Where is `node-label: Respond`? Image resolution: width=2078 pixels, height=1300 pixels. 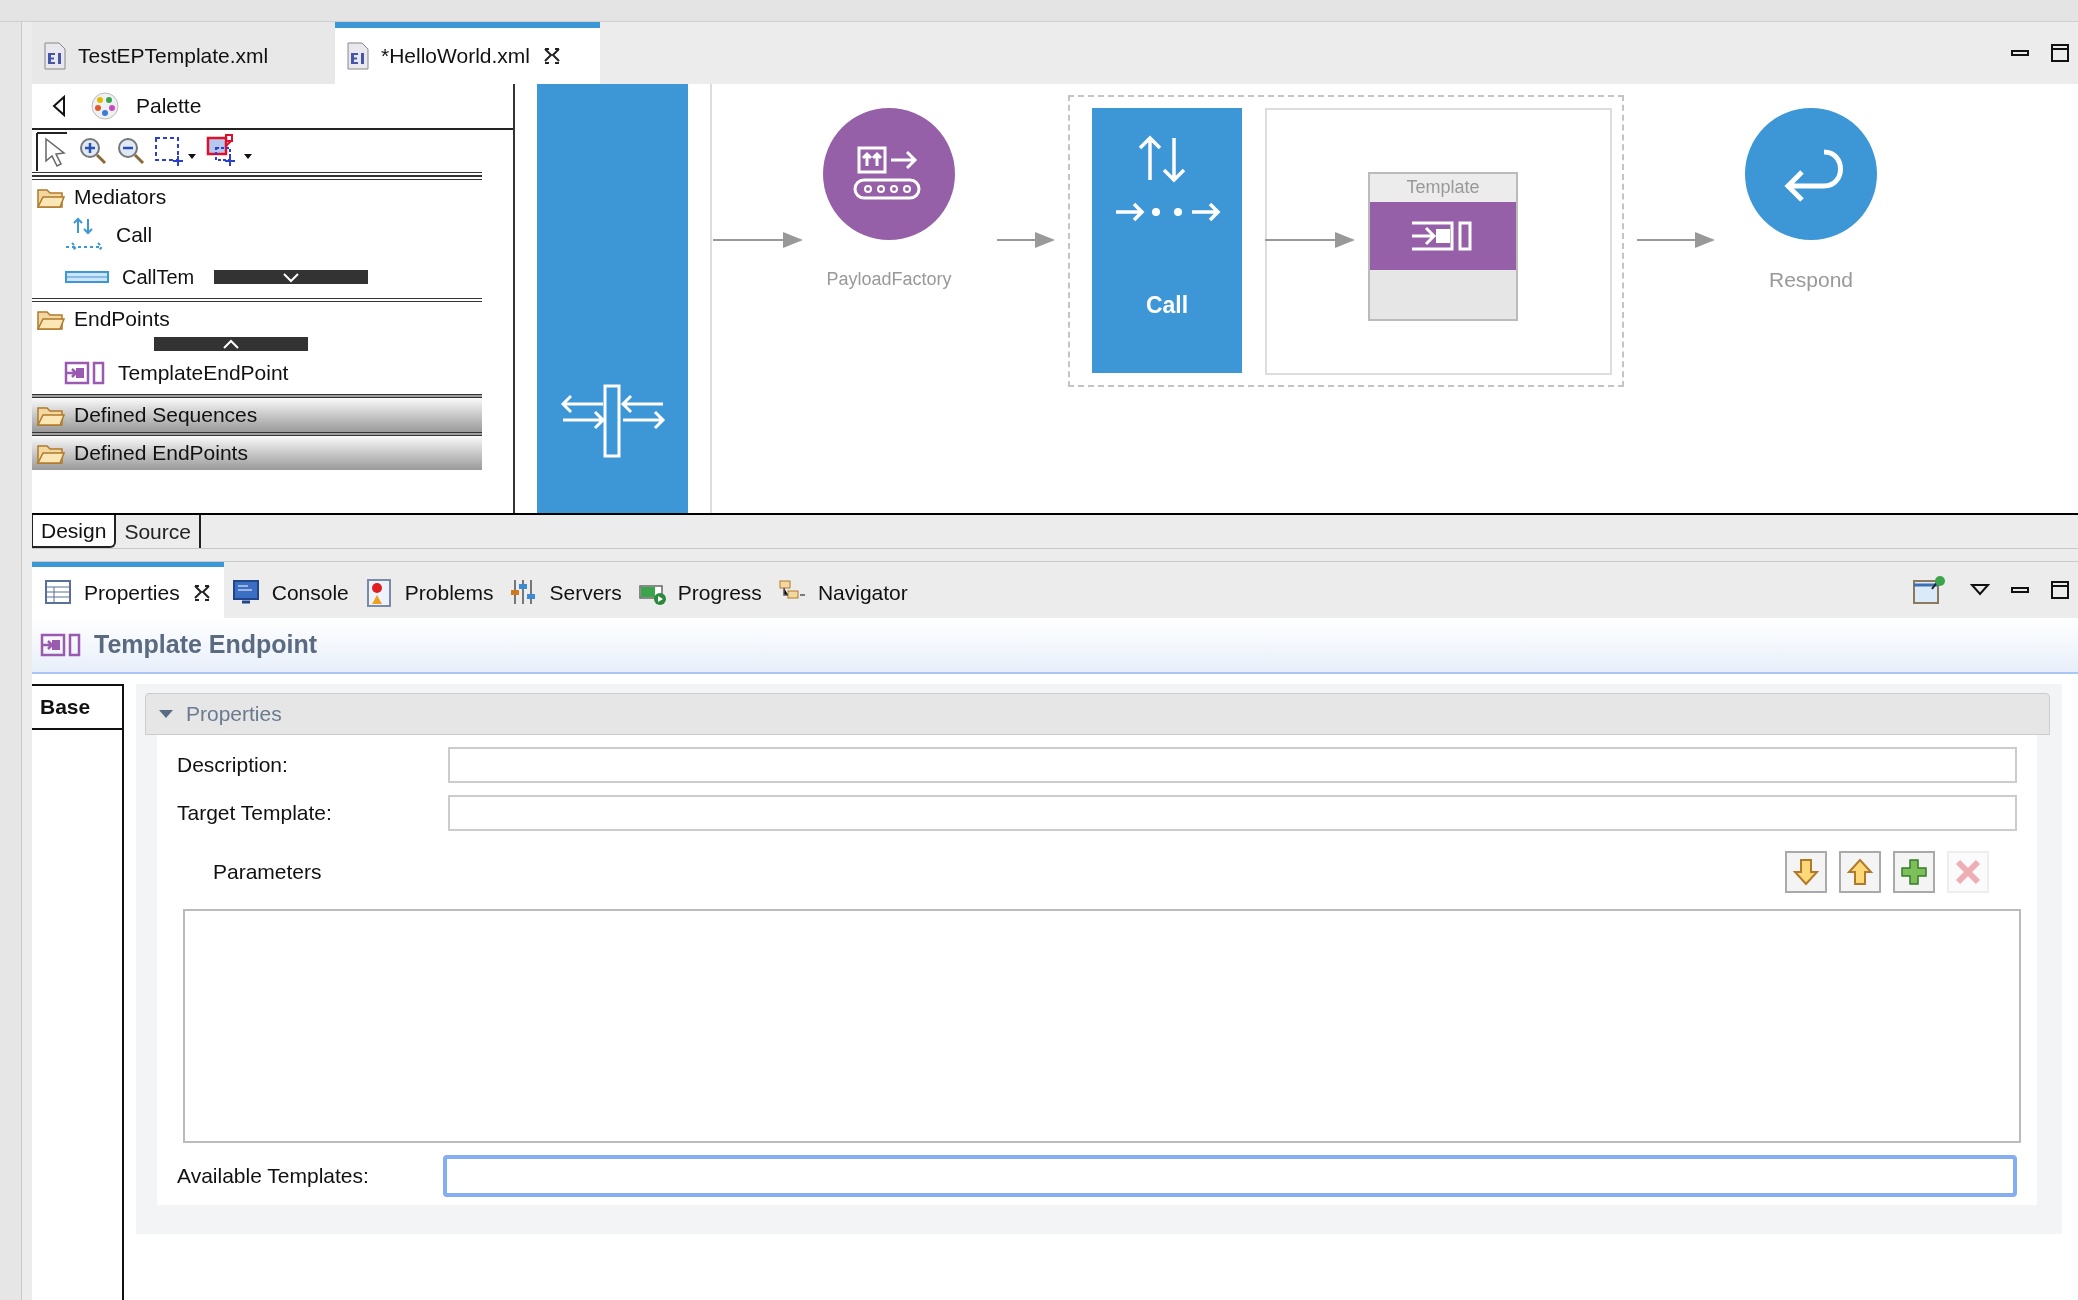
node-label: Respond is located at coordinates (1811, 280).